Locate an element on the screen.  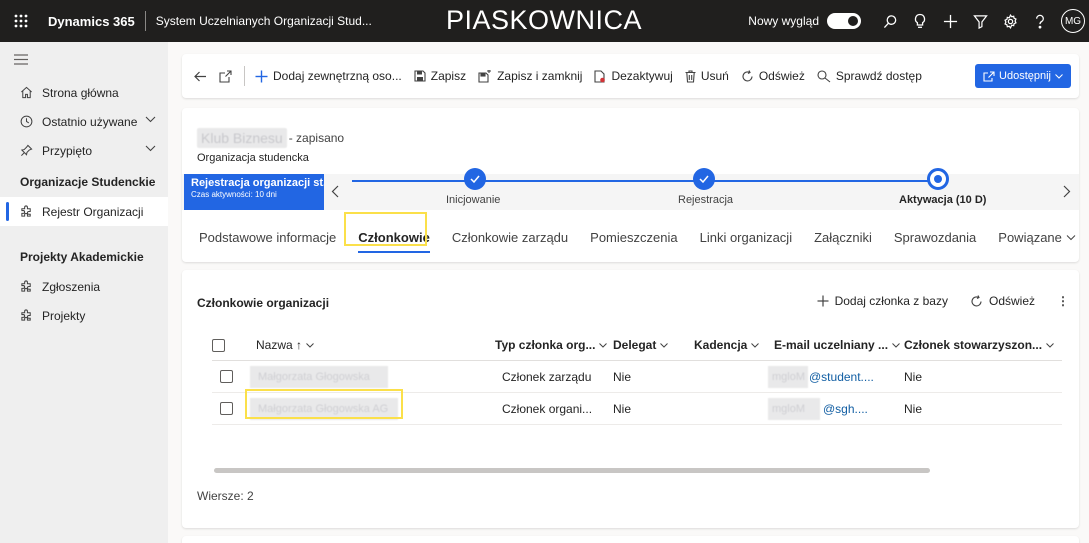
save-button: Zapisz is located at coordinates (440, 76).